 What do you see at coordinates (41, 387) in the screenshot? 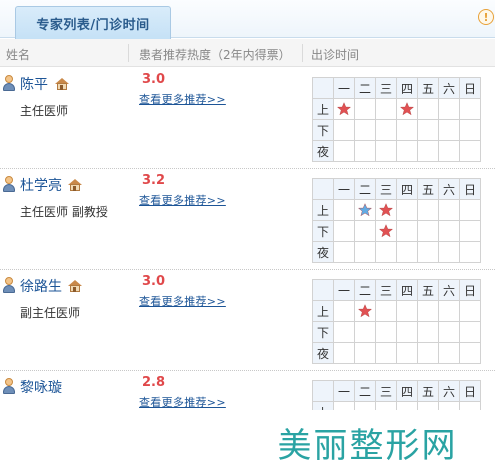
I see `doctor-name: 黎咏璇` at bounding box center [41, 387].